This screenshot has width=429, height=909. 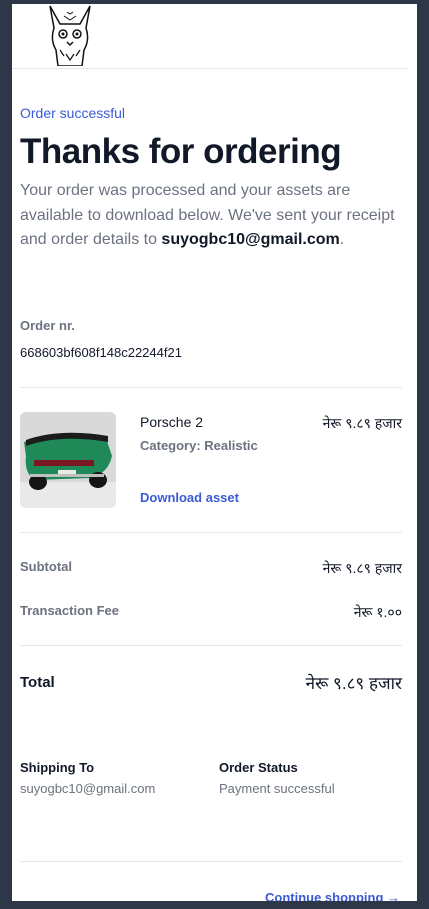 I want to click on product-thumbnail, so click(x=68, y=460).